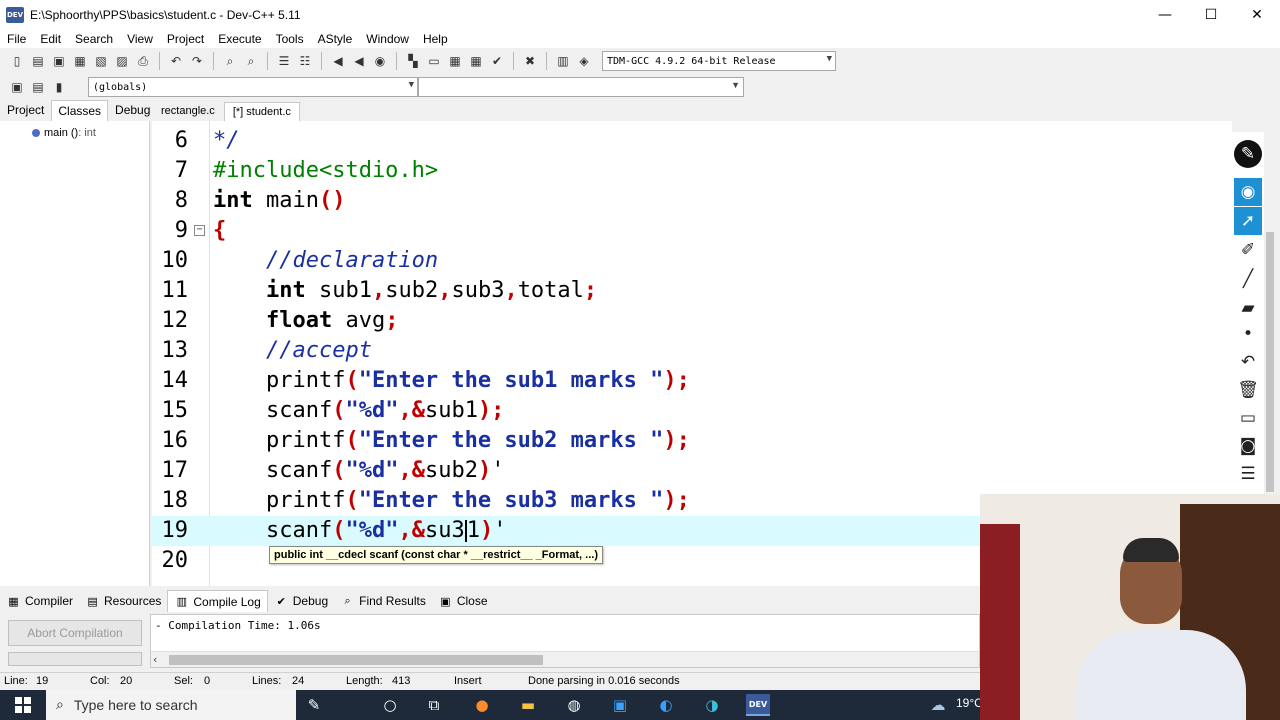 The height and width of the screenshot is (720, 1280). I want to click on cursor-icon: ➚, so click(1248, 221).